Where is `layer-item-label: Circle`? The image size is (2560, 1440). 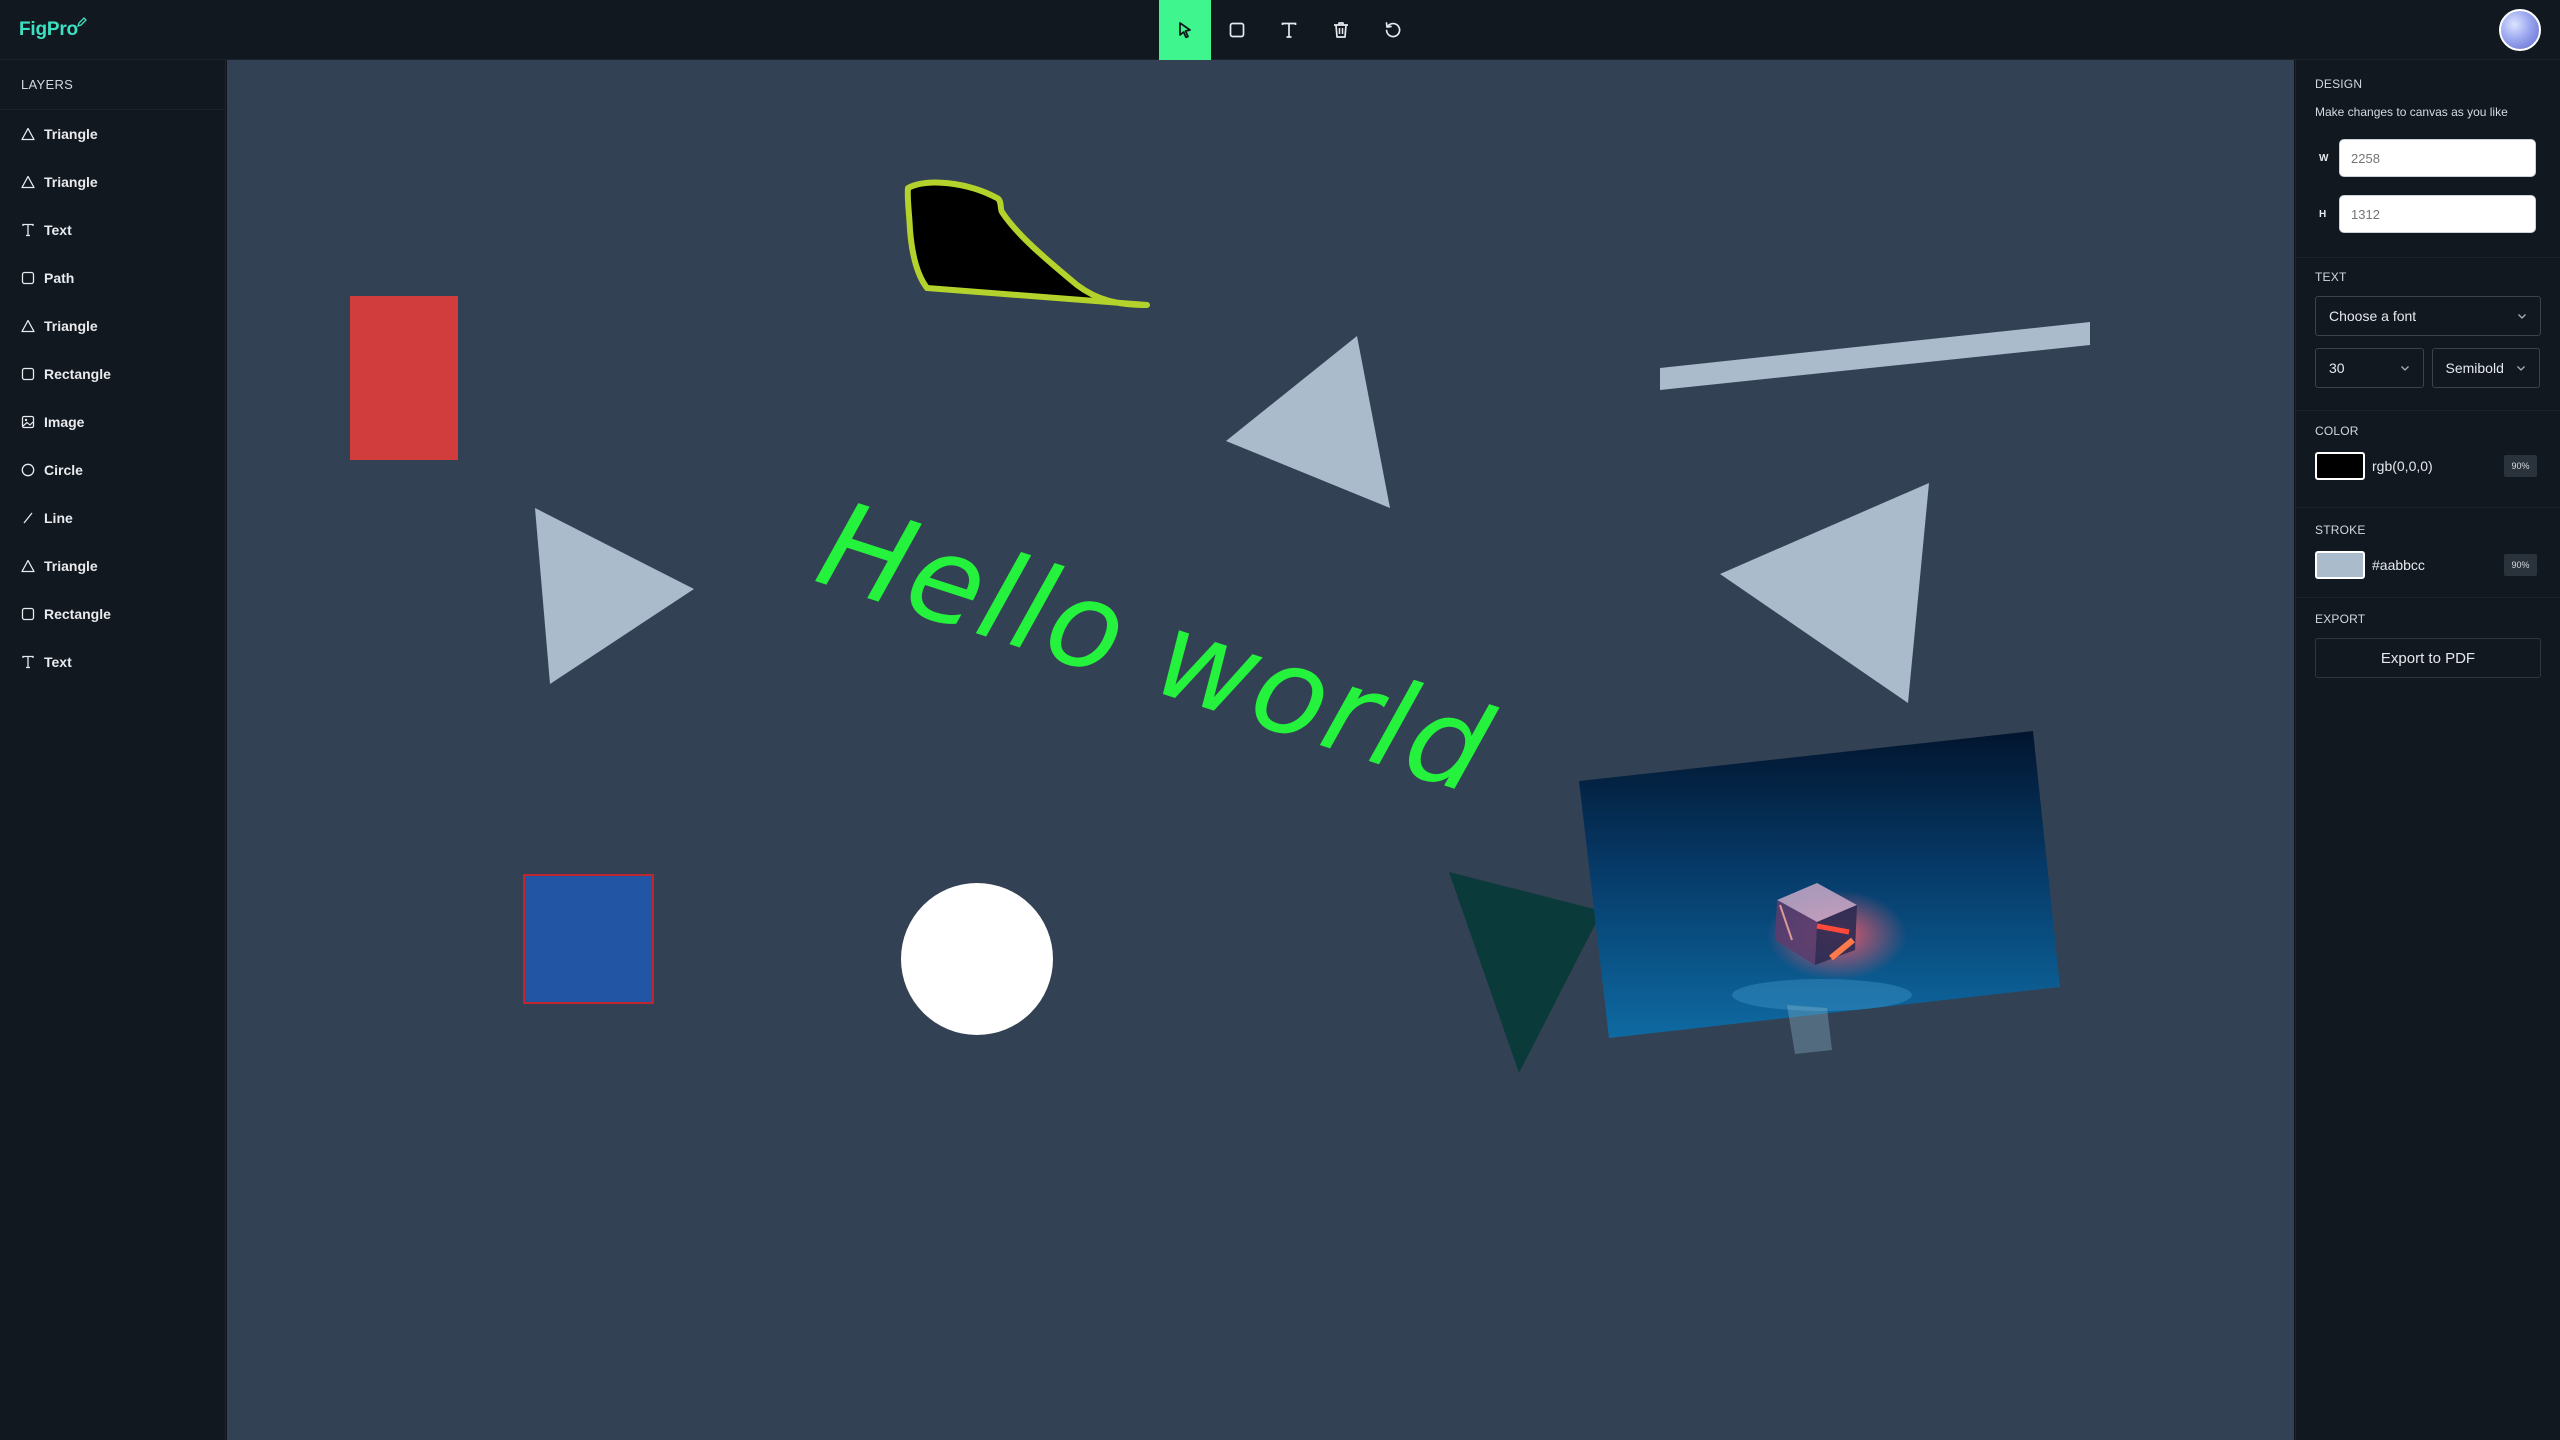
layer-item-label: Circle is located at coordinates (63, 470).